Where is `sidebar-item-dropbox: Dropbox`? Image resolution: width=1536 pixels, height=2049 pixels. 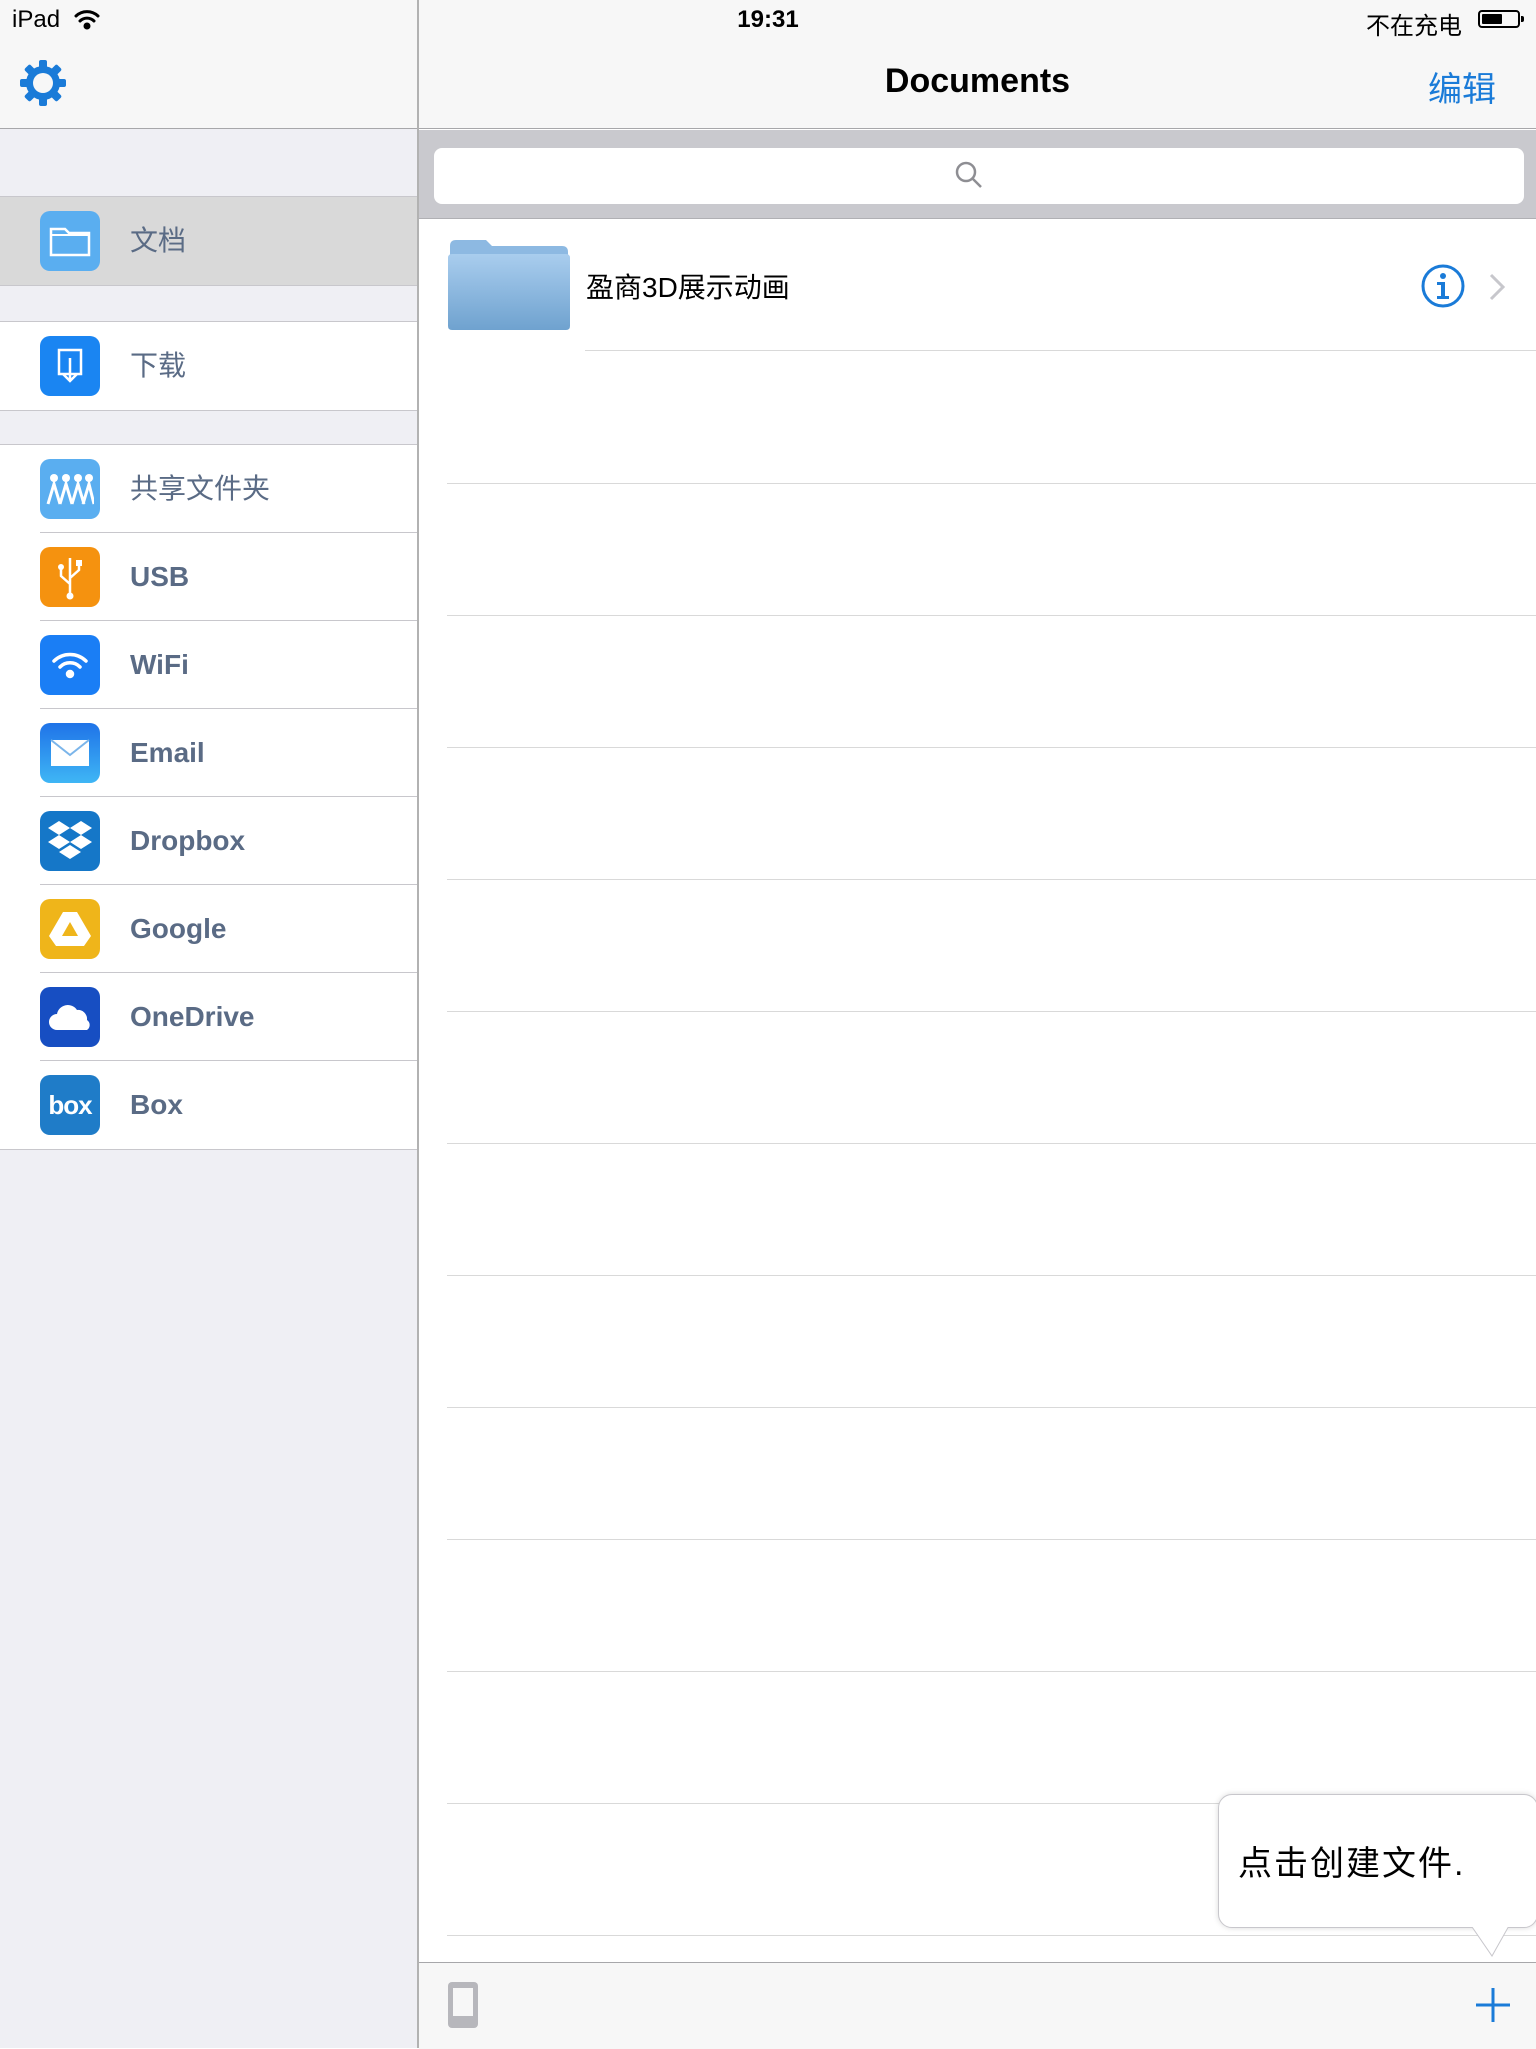 sidebar-item-dropbox: Dropbox is located at coordinates (208, 841).